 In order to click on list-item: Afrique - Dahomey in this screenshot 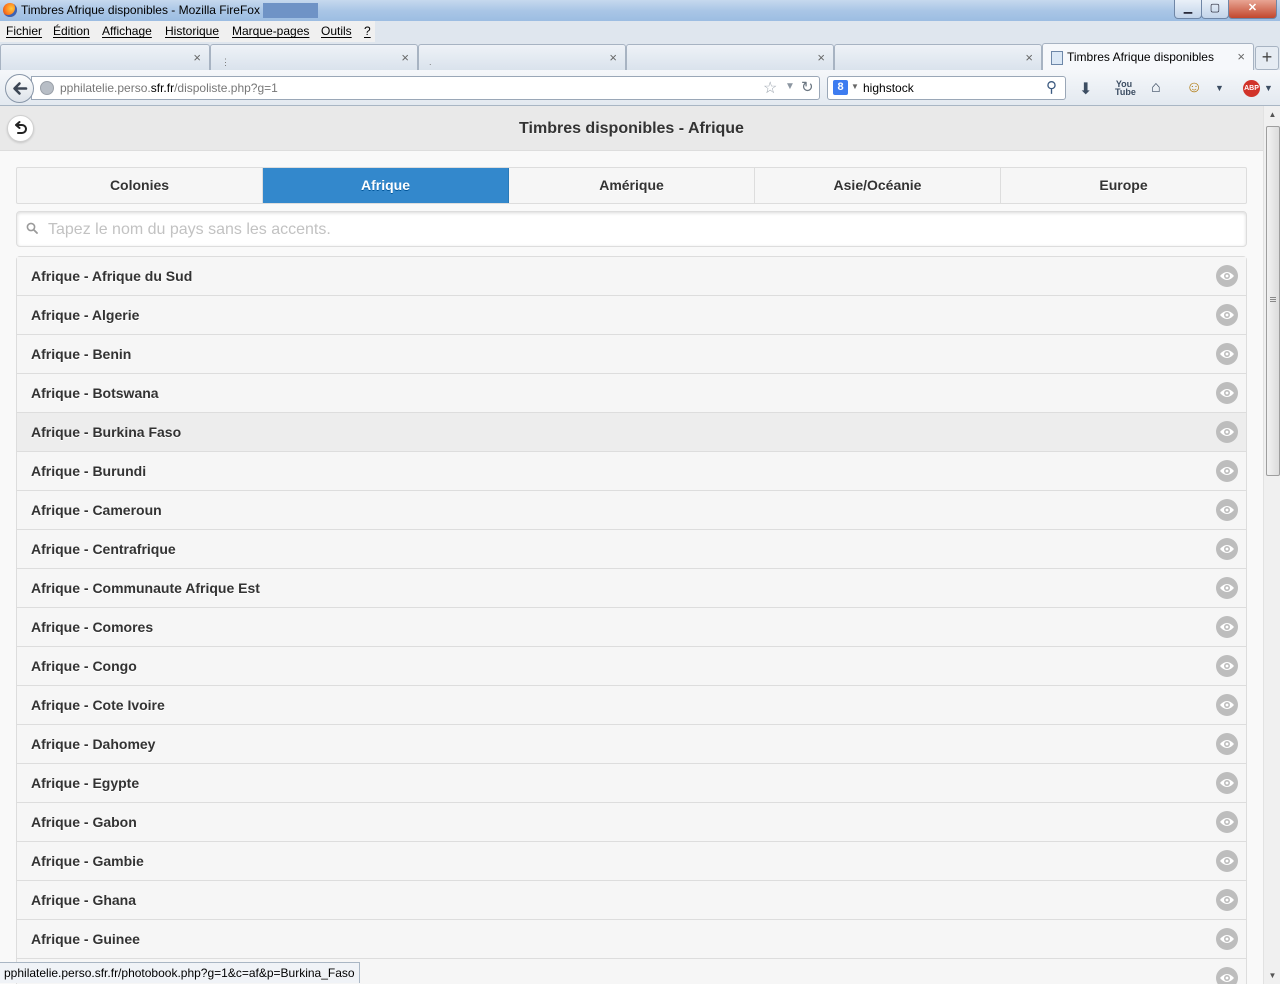, I will do `click(631, 744)`.